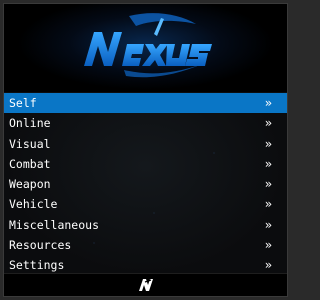 This screenshot has height=300, width=320. Describe the element at coordinates (54, 224) in the screenshot. I see `menu-item-label: Miscellaneous` at that location.